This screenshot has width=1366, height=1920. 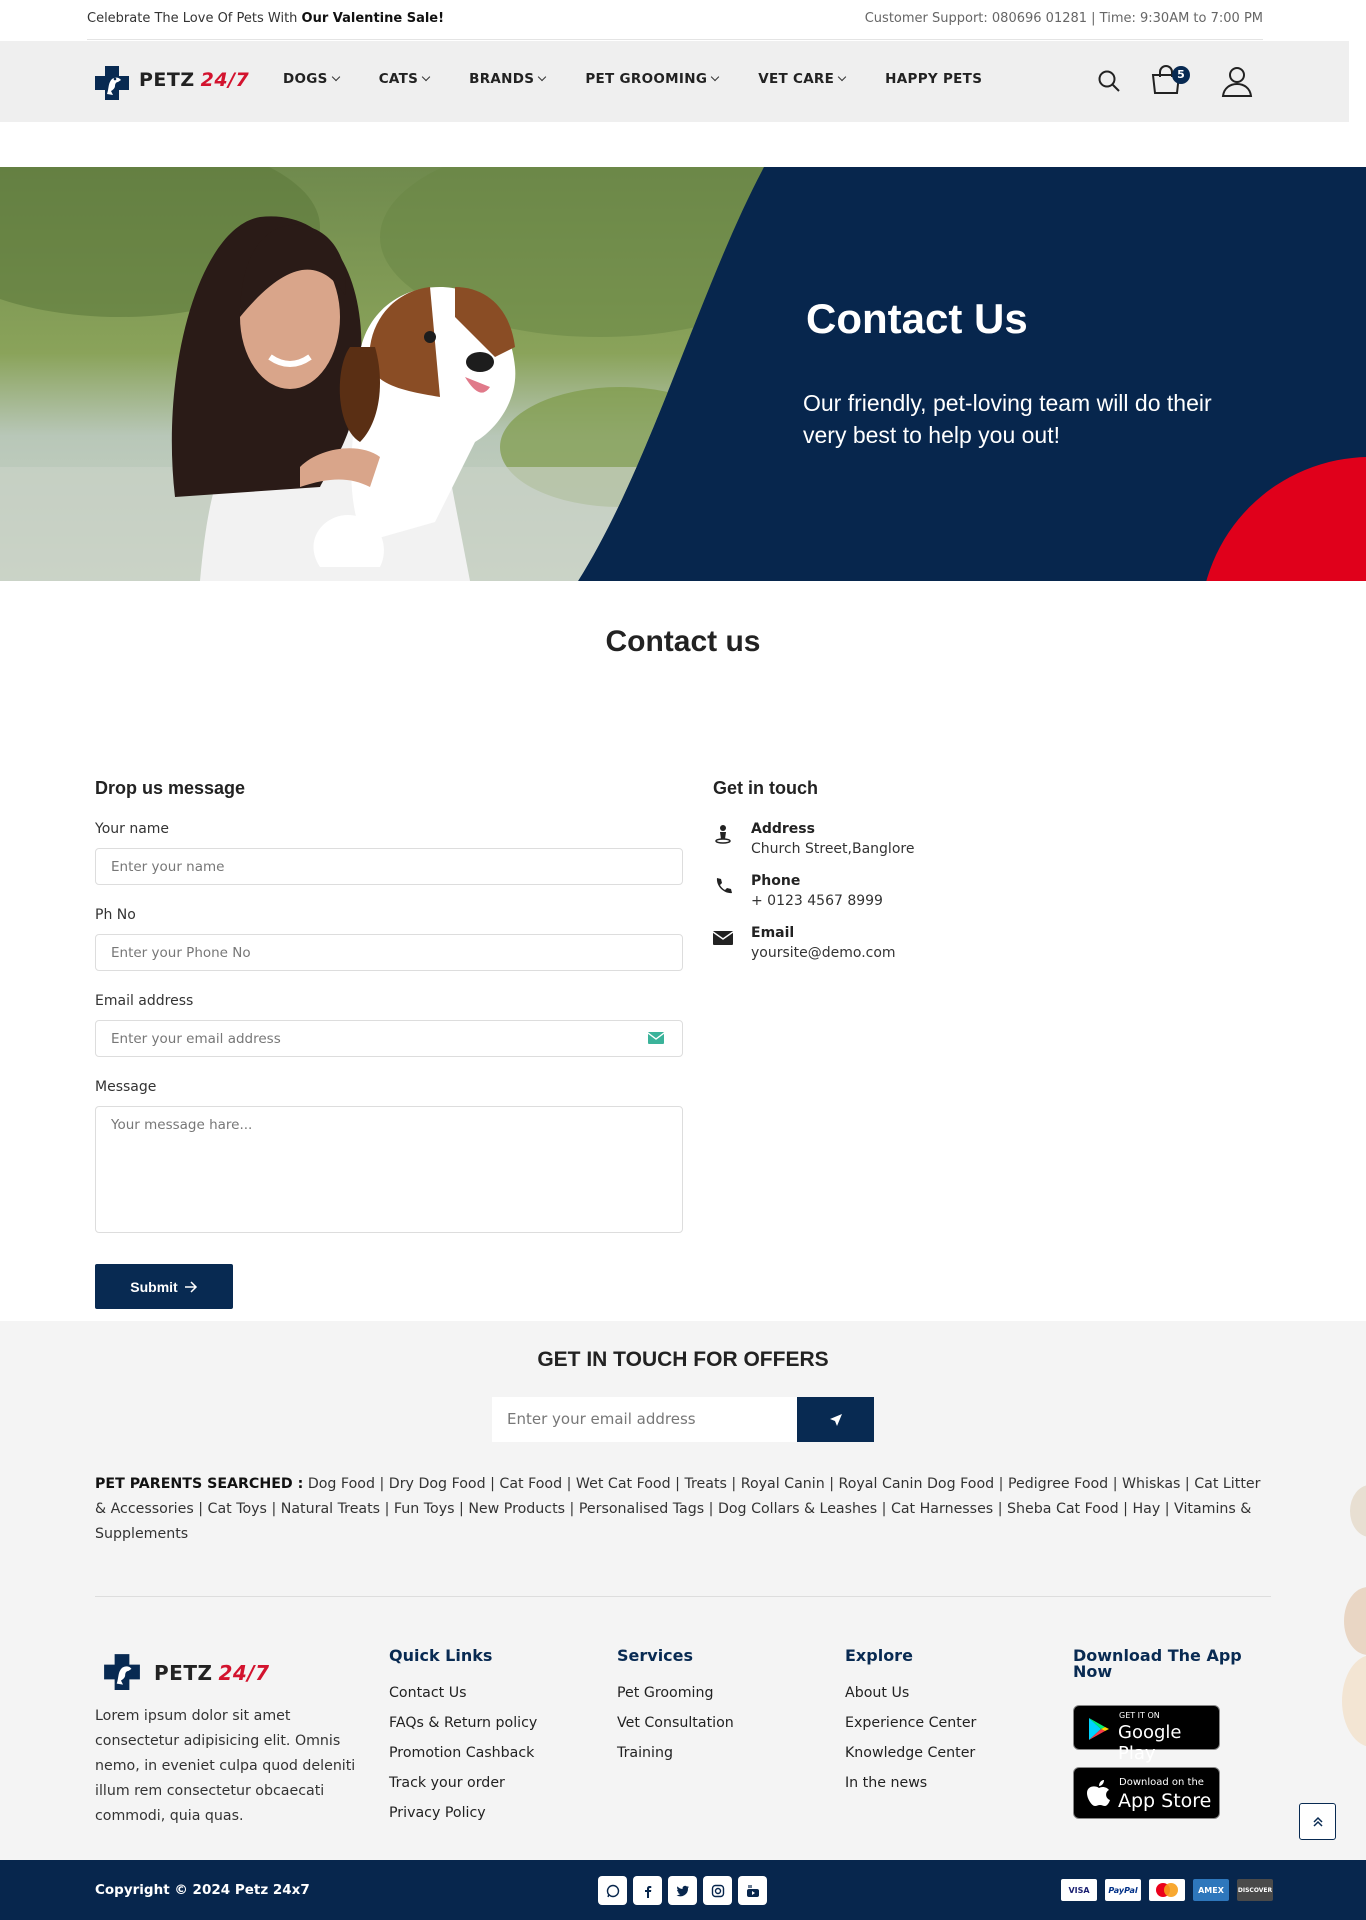 I want to click on footer-link: Training, so click(x=675, y=1760).